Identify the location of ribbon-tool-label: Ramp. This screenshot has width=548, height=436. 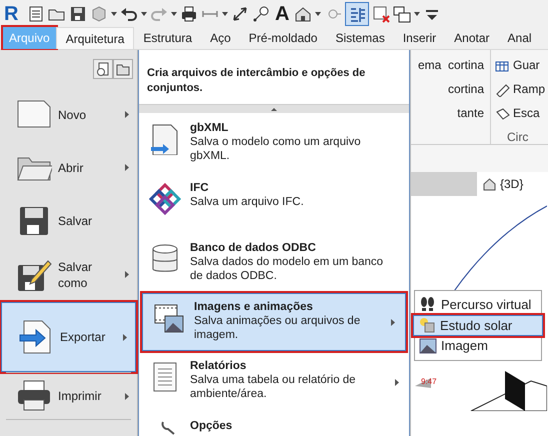
(529, 89).